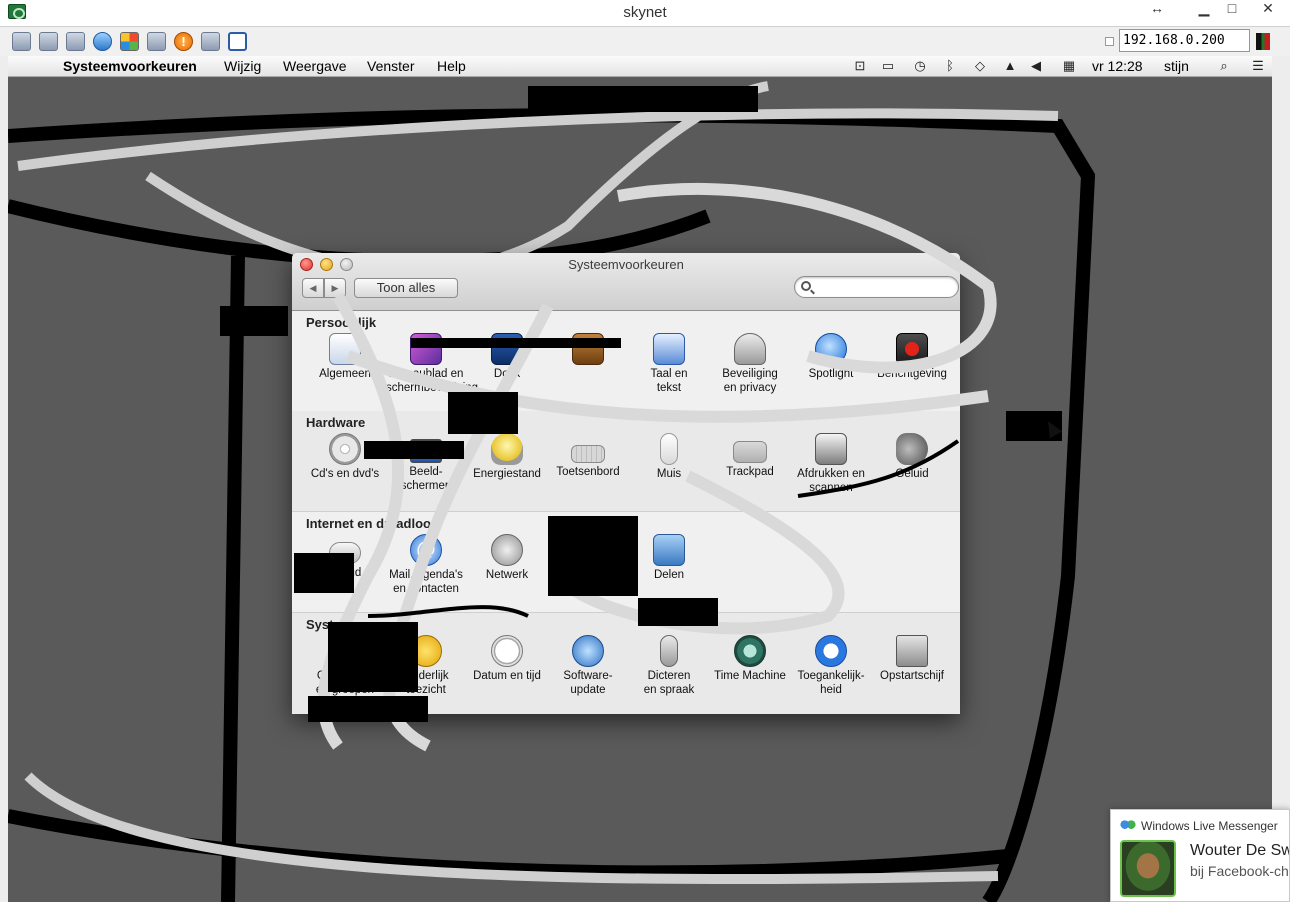  What do you see at coordinates (345, 457) in the screenshot?
I see `pane-cds-dvds: Cd's en dvd's` at bounding box center [345, 457].